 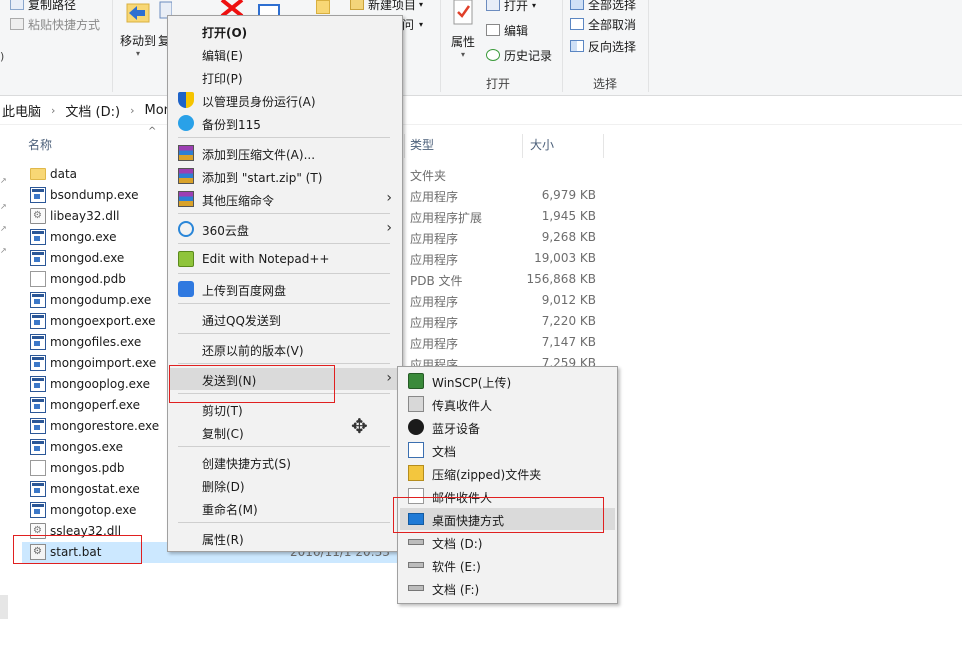 I want to click on sort-ascending-icon: ^, so click(x=152, y=131).